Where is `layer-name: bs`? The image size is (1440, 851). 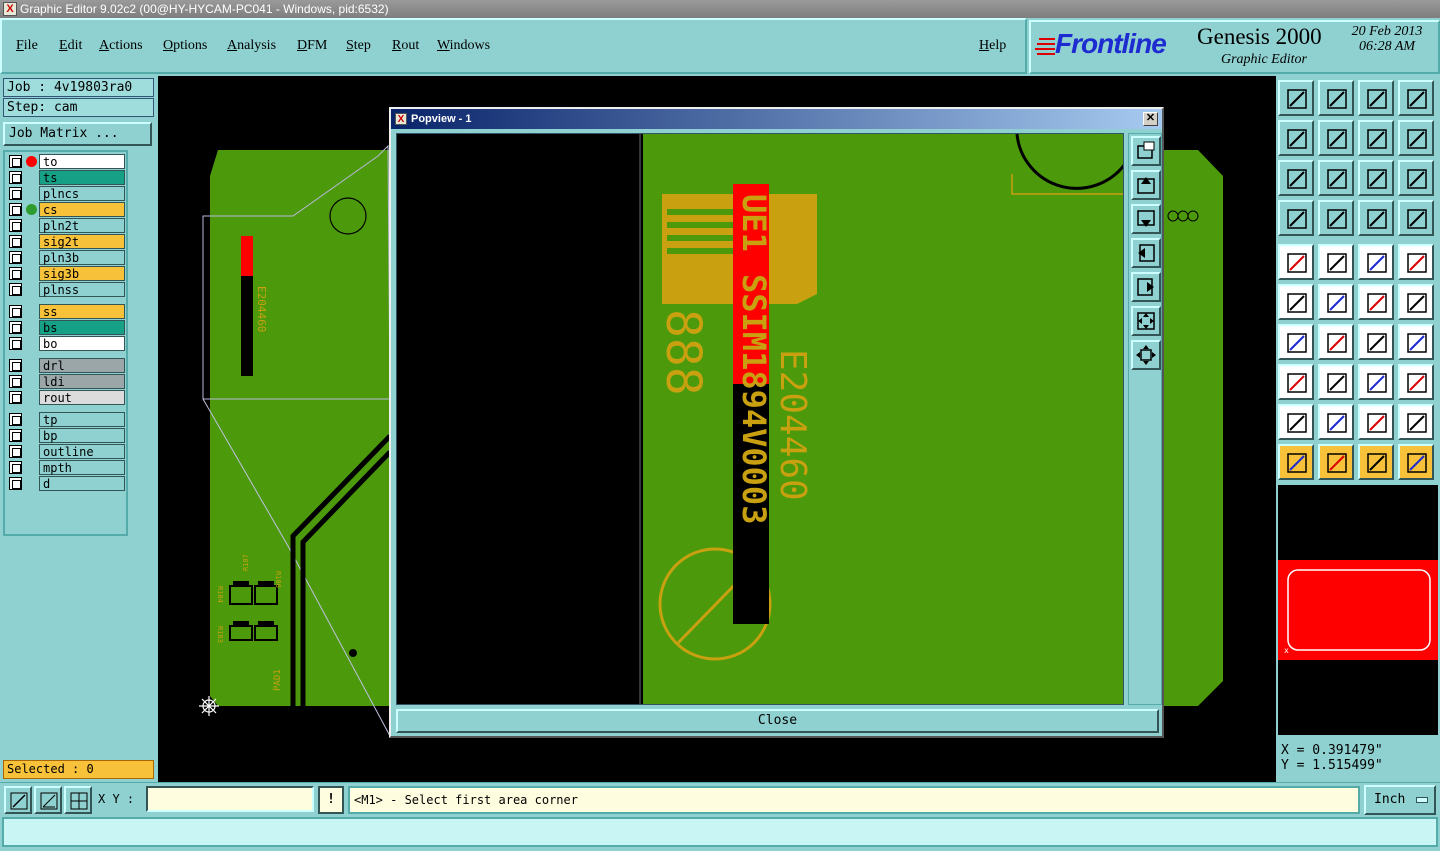
layer-name: bs is located at coordinates (82, 327).